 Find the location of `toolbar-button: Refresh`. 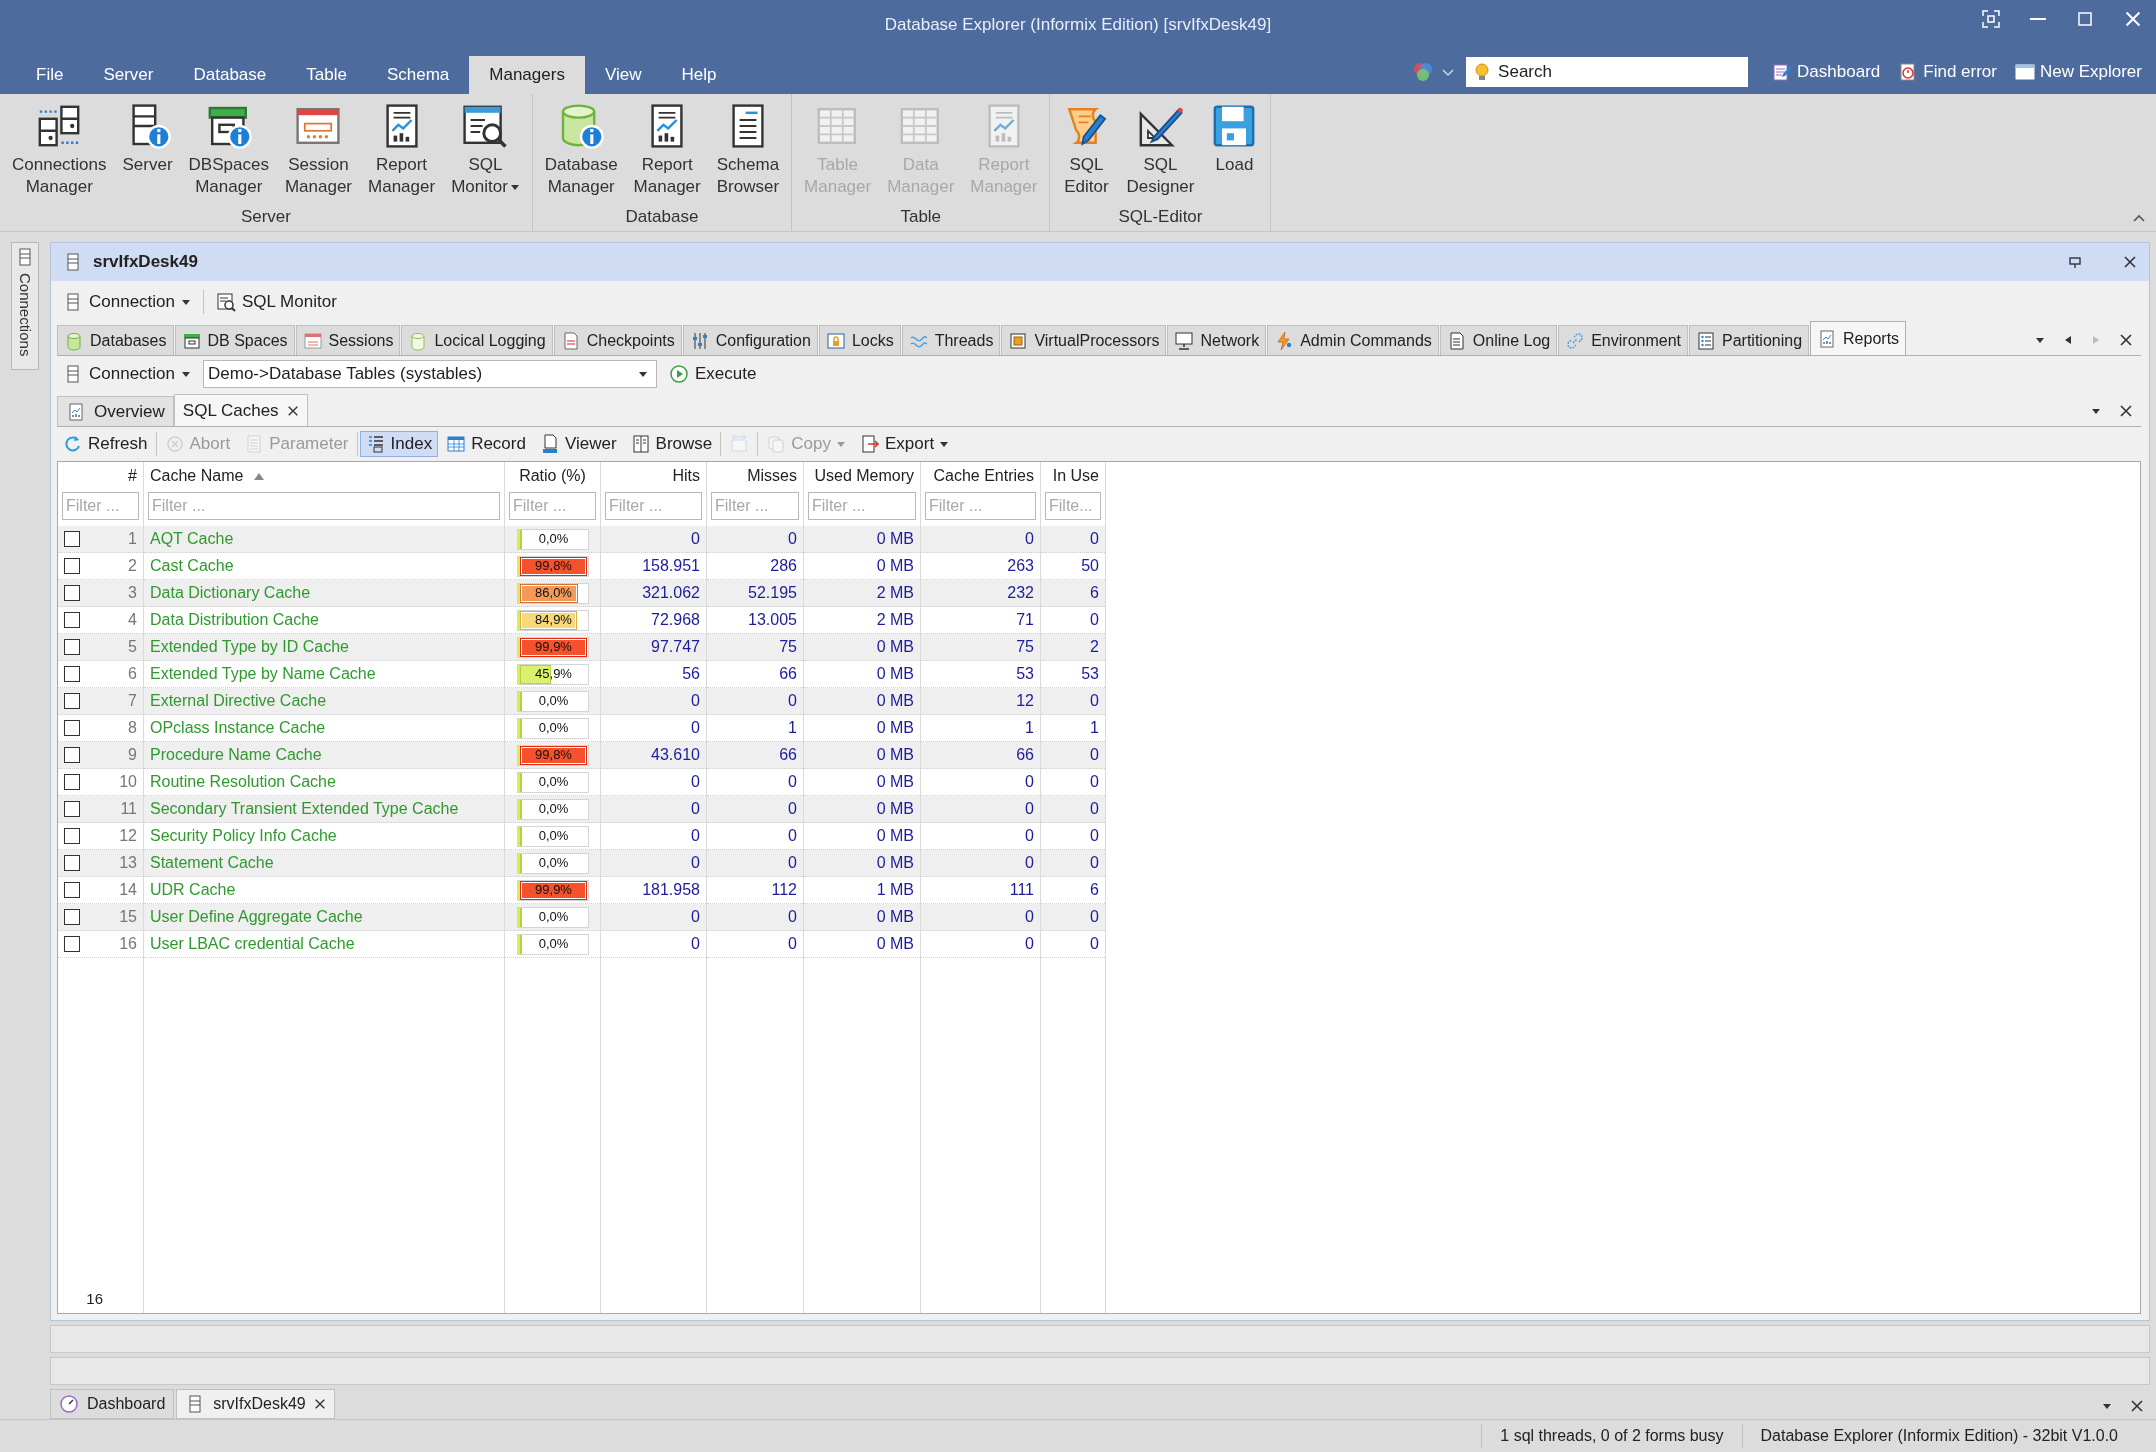

toolbar-button: Refresh is located at coordinates (105, 444).